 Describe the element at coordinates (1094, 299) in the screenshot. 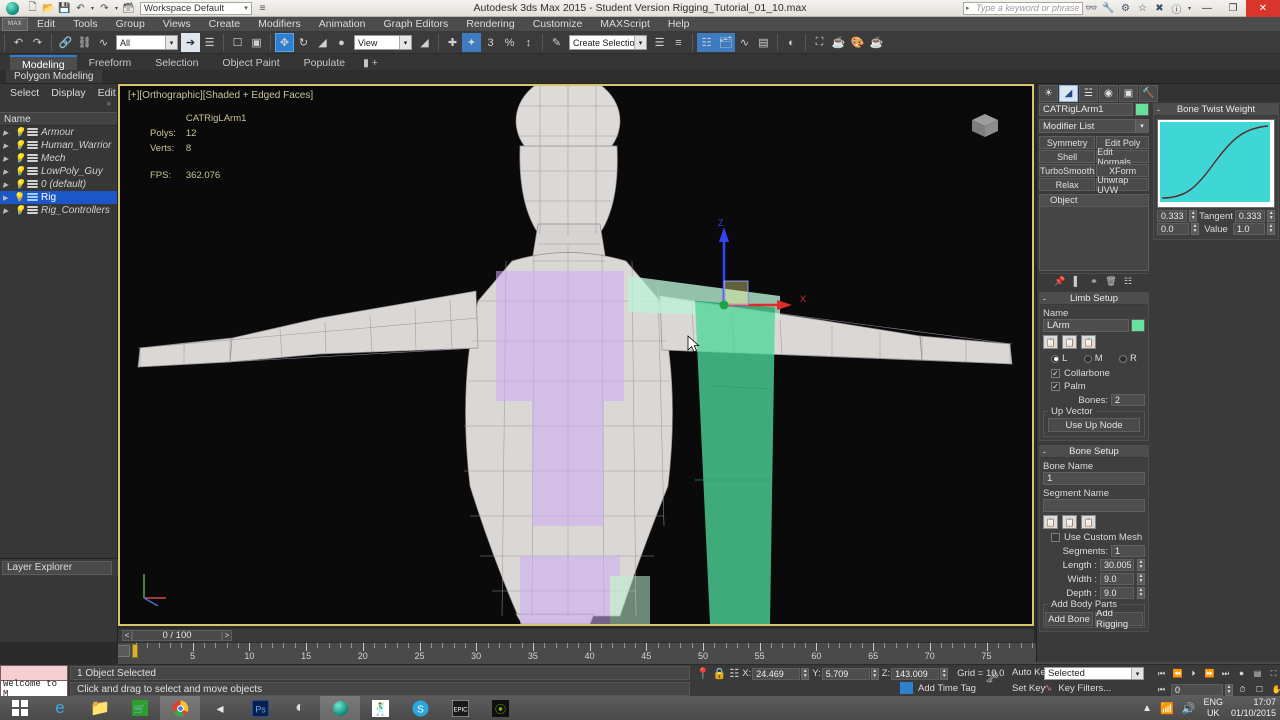

I see `limb-setup-header: - Limb Setup` at that location.